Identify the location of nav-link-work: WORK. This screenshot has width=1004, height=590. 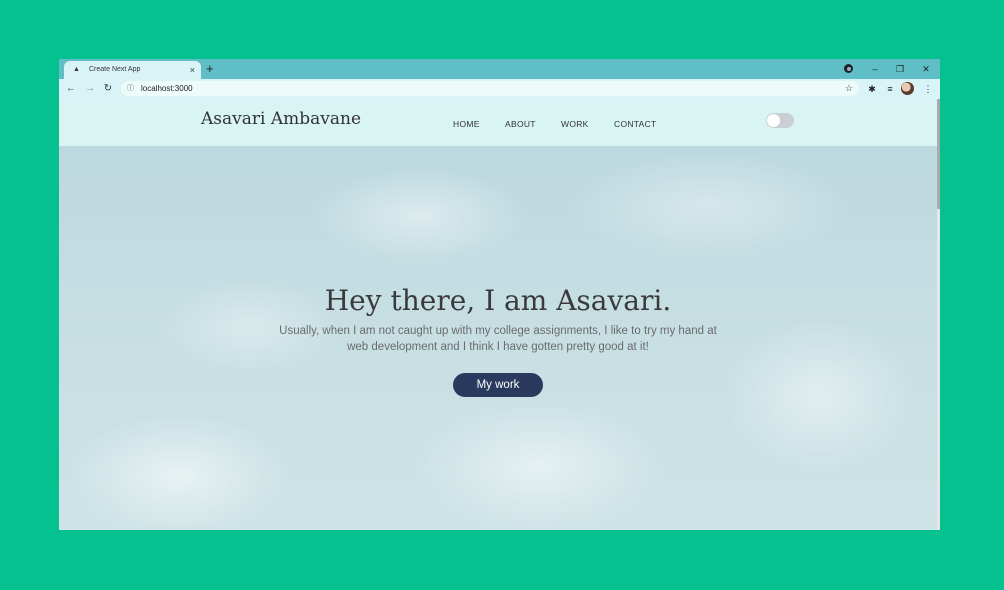
(575, 124).